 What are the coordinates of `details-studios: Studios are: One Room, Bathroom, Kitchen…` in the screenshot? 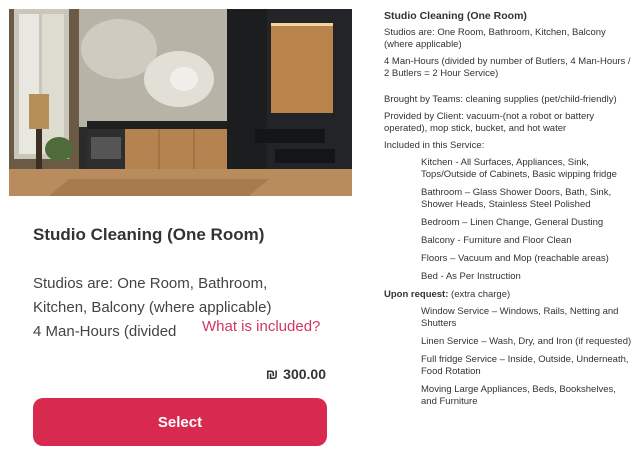 It's located at (495, 38).